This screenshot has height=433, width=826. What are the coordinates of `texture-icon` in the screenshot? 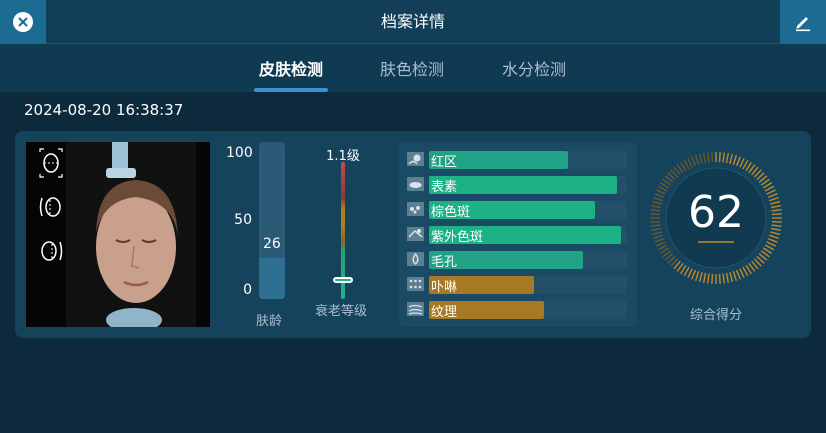 It's located at (415, 309).